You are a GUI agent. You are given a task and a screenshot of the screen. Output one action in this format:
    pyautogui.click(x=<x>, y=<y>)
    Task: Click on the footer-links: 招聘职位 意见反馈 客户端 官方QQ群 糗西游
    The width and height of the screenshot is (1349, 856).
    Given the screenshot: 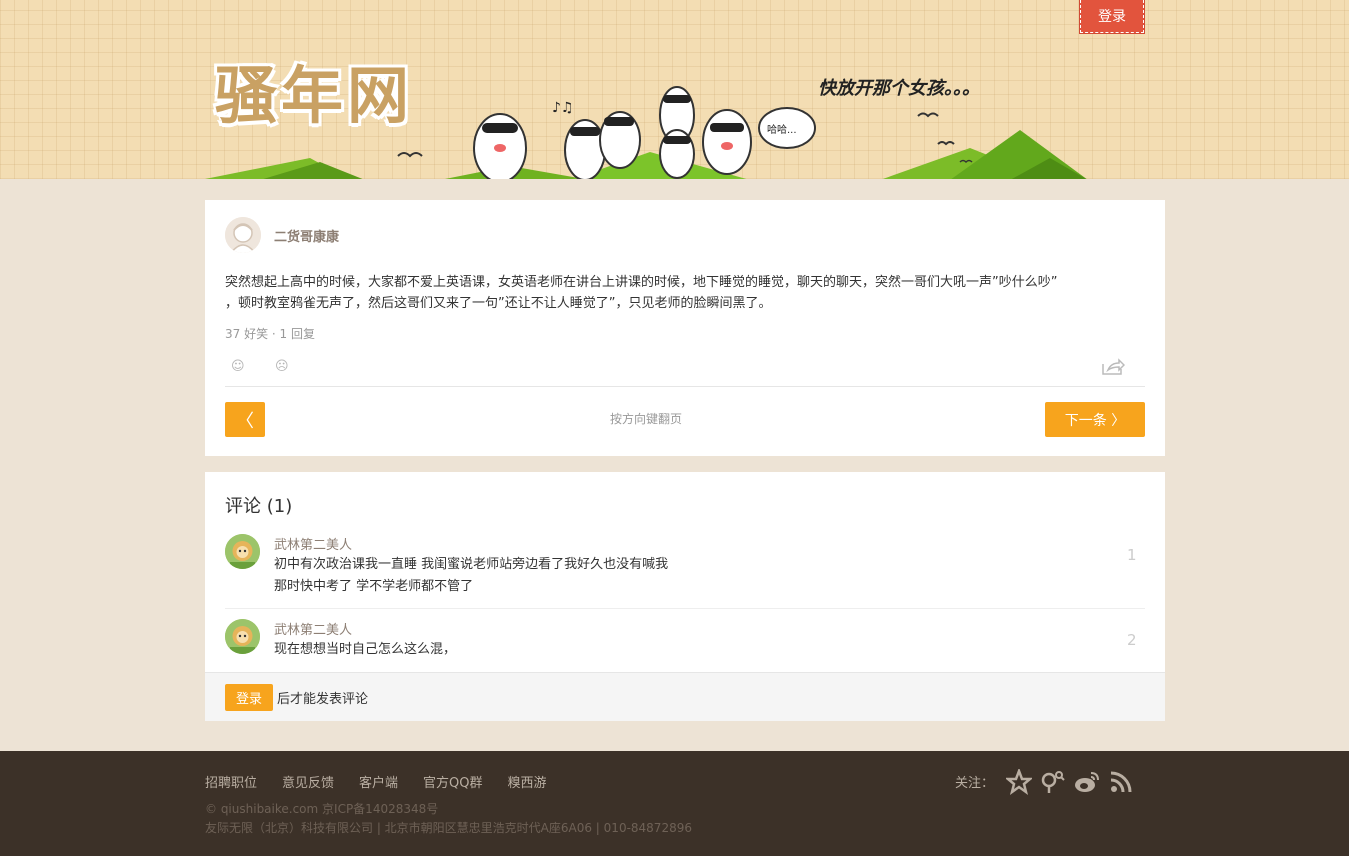 What is the action you would take?
    pyautogui.click(x=376, y=781)
    